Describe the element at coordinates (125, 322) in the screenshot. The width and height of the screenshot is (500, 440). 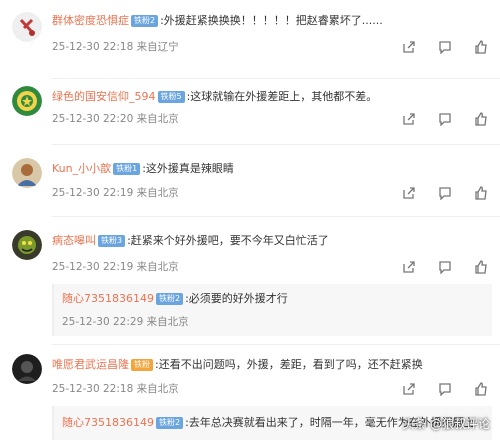
I see `reply-meta: 25-12-30 22:29 来自北京` at that location.